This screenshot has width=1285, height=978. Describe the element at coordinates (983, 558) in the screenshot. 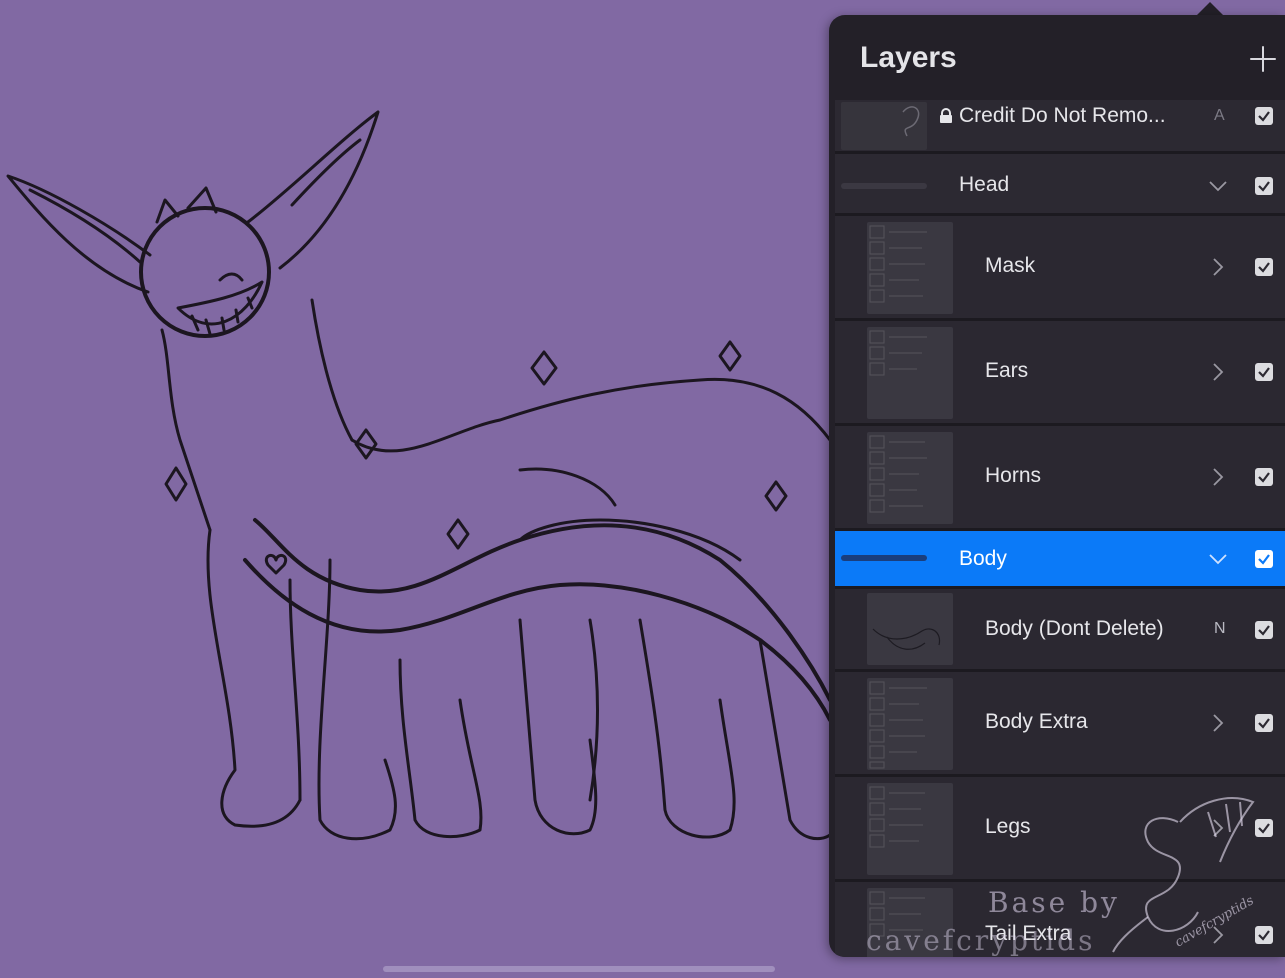

I see `layer-name: Body` at that location.